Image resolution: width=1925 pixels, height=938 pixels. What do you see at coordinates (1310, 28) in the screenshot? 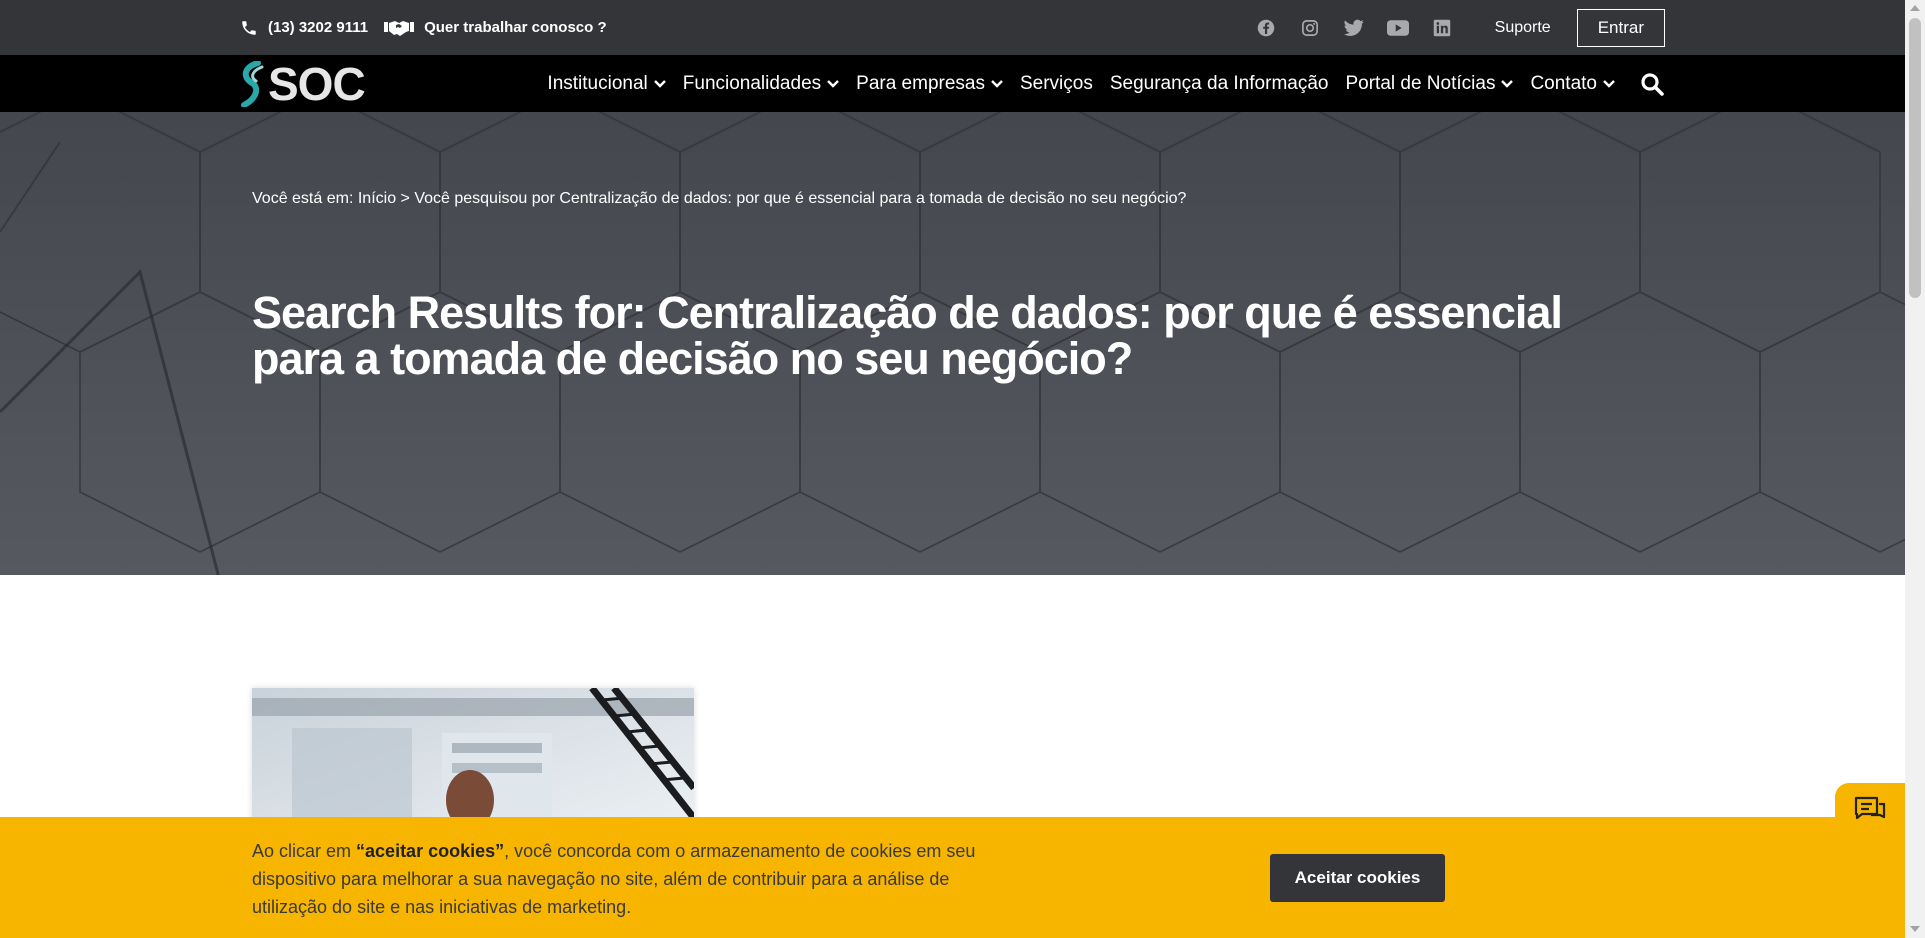
I see `instagram-icon` at bounding box center [1310, 28].